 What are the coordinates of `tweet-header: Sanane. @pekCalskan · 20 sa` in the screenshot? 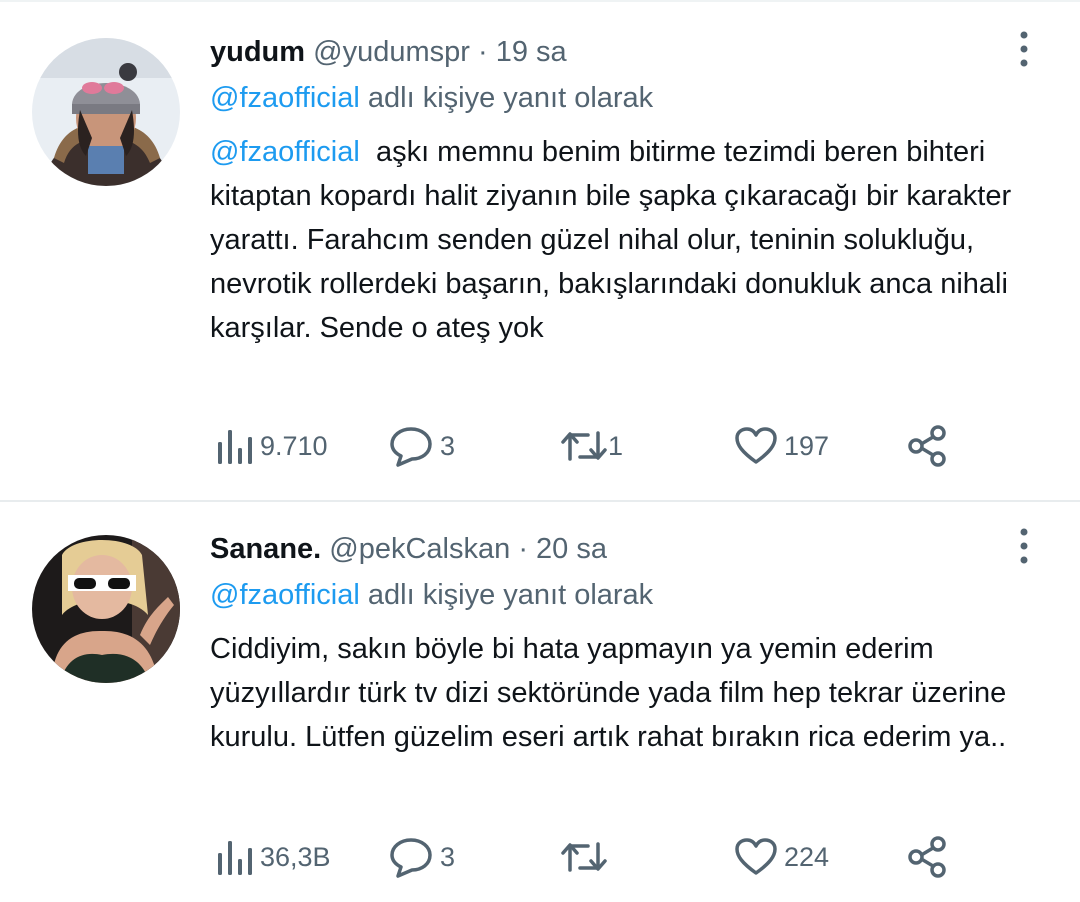 It's located at (408, 549).